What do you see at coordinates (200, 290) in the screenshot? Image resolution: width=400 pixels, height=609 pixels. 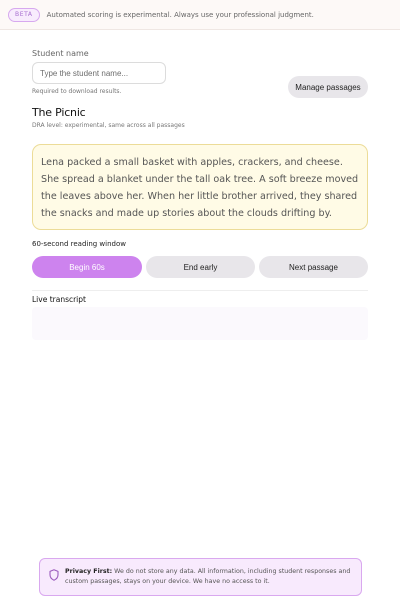 I see `section-divider` at bounding box center [200, 290].